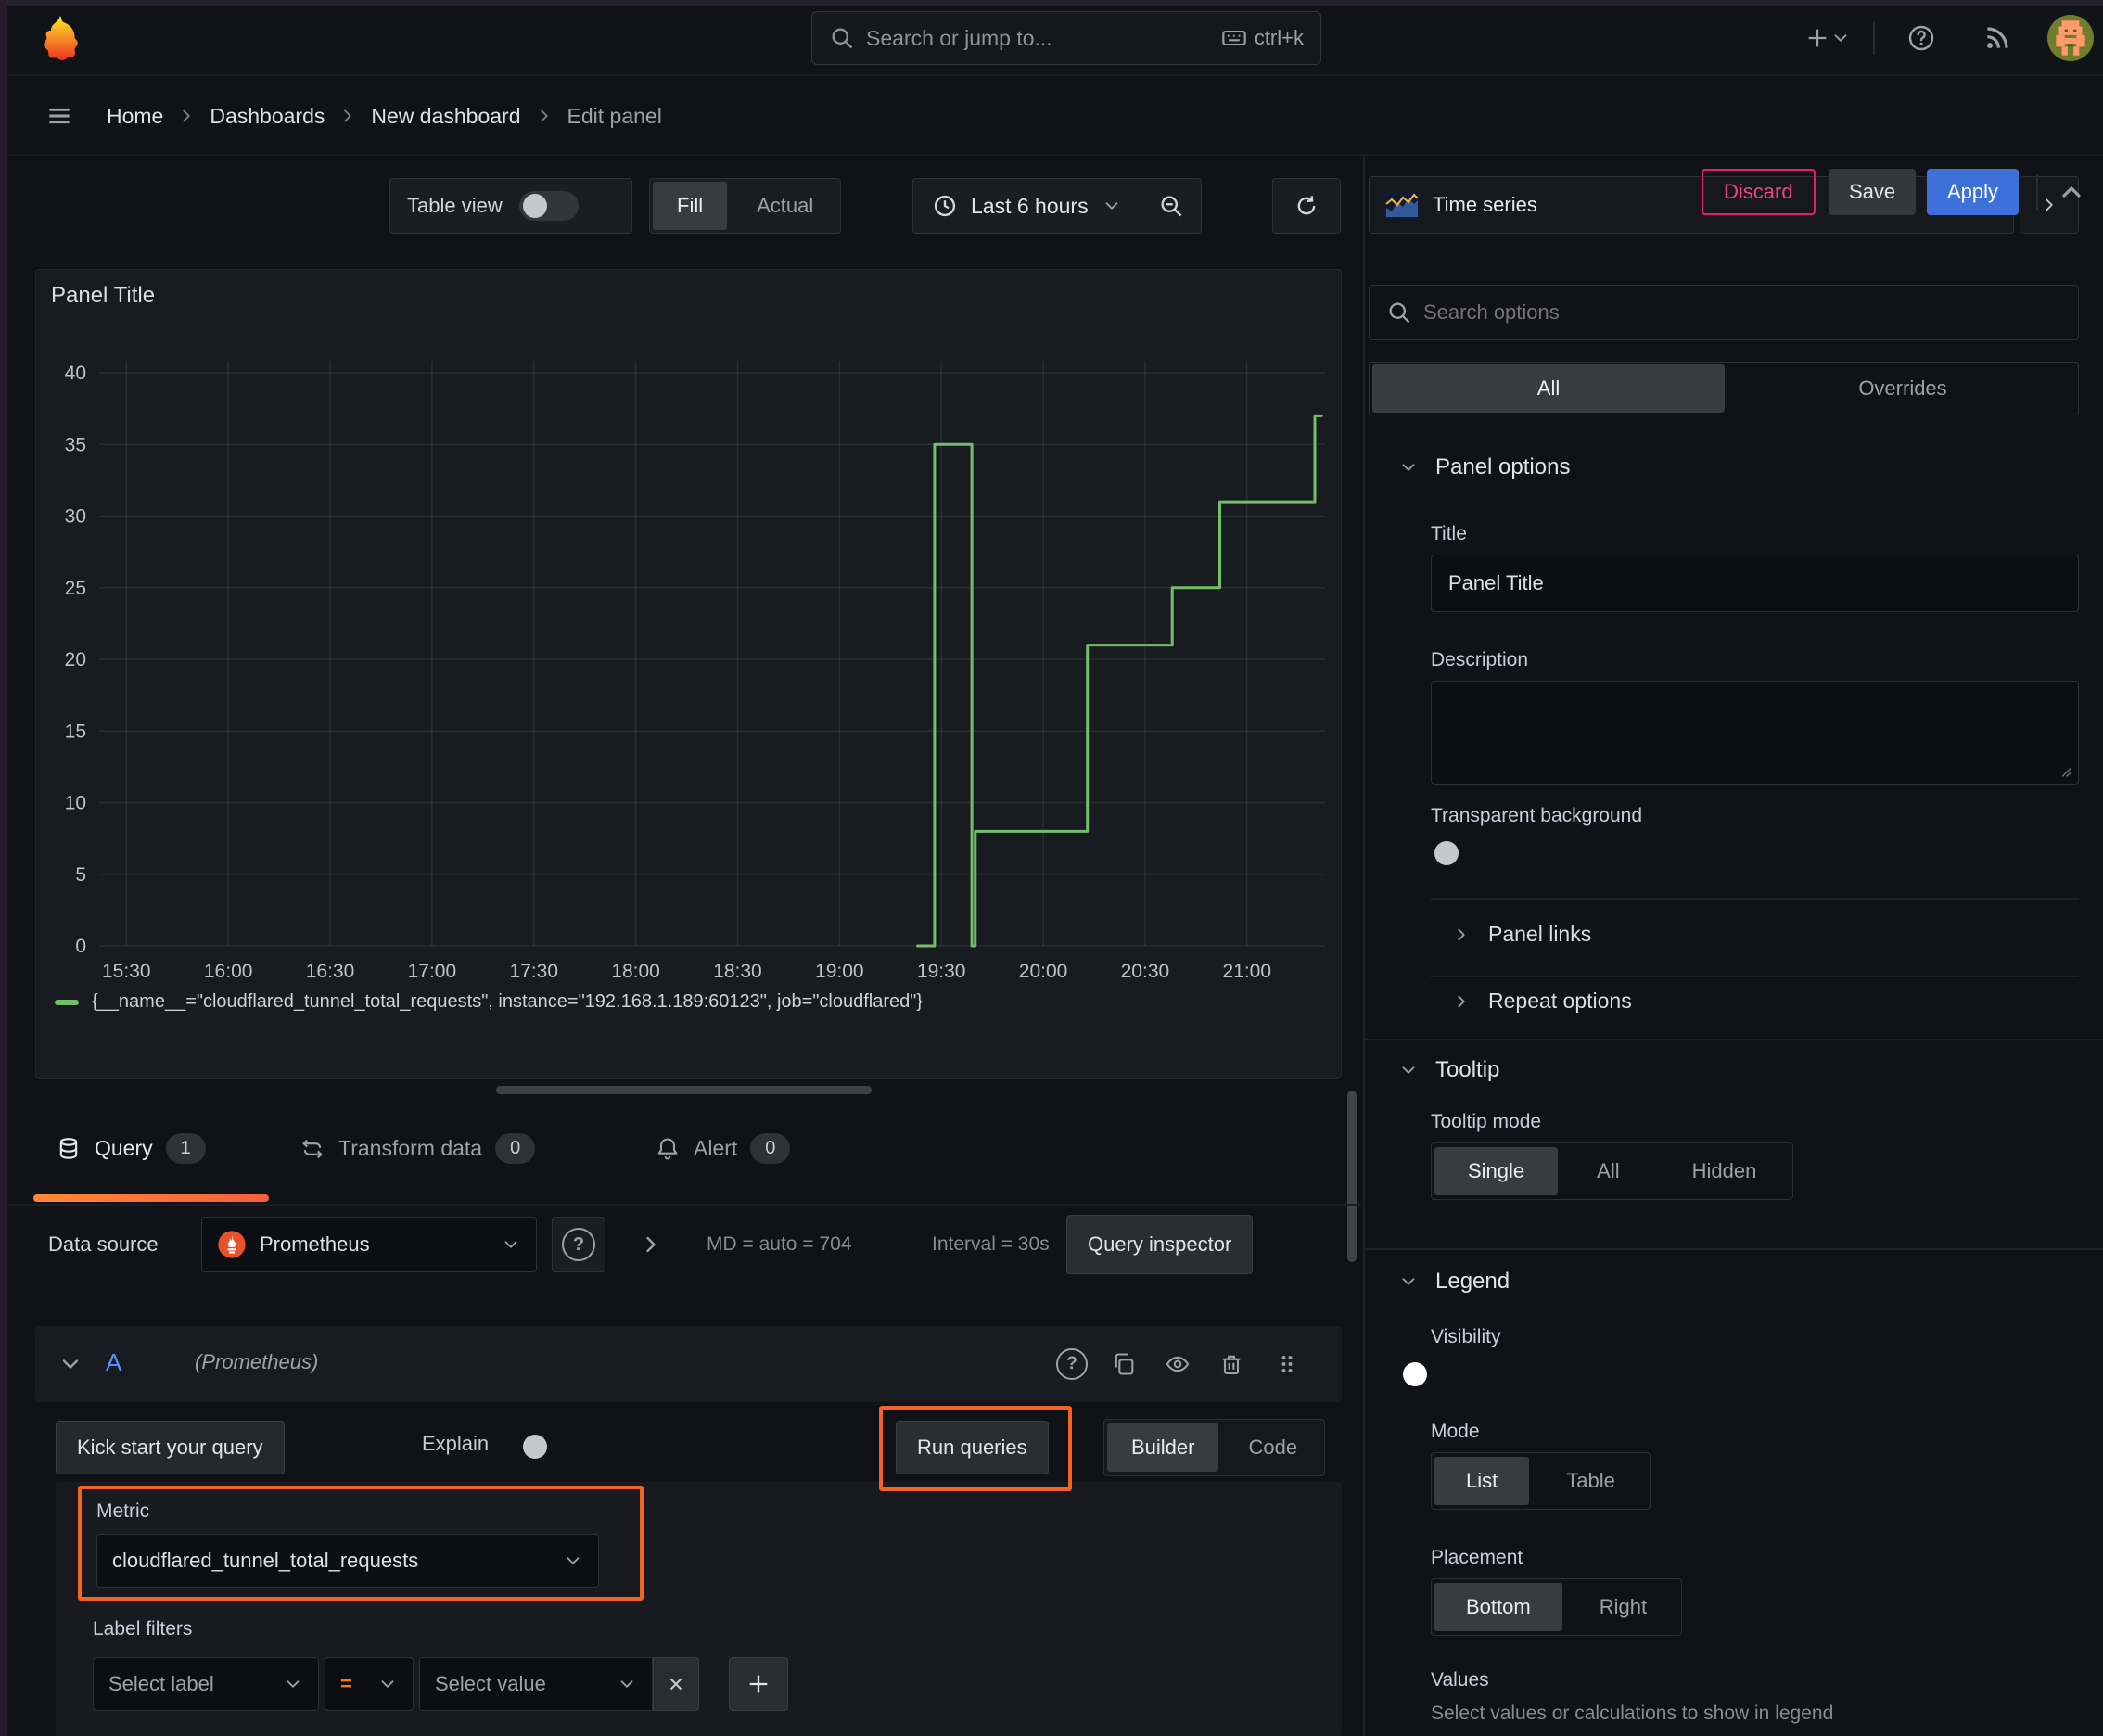 Image resolution: width=2103 pixels, height=1736 pixels. What do you see at coordinates (228, 972) in the screenshot?
I see `svg-text: 16:00` at bounding box center [228, 972].